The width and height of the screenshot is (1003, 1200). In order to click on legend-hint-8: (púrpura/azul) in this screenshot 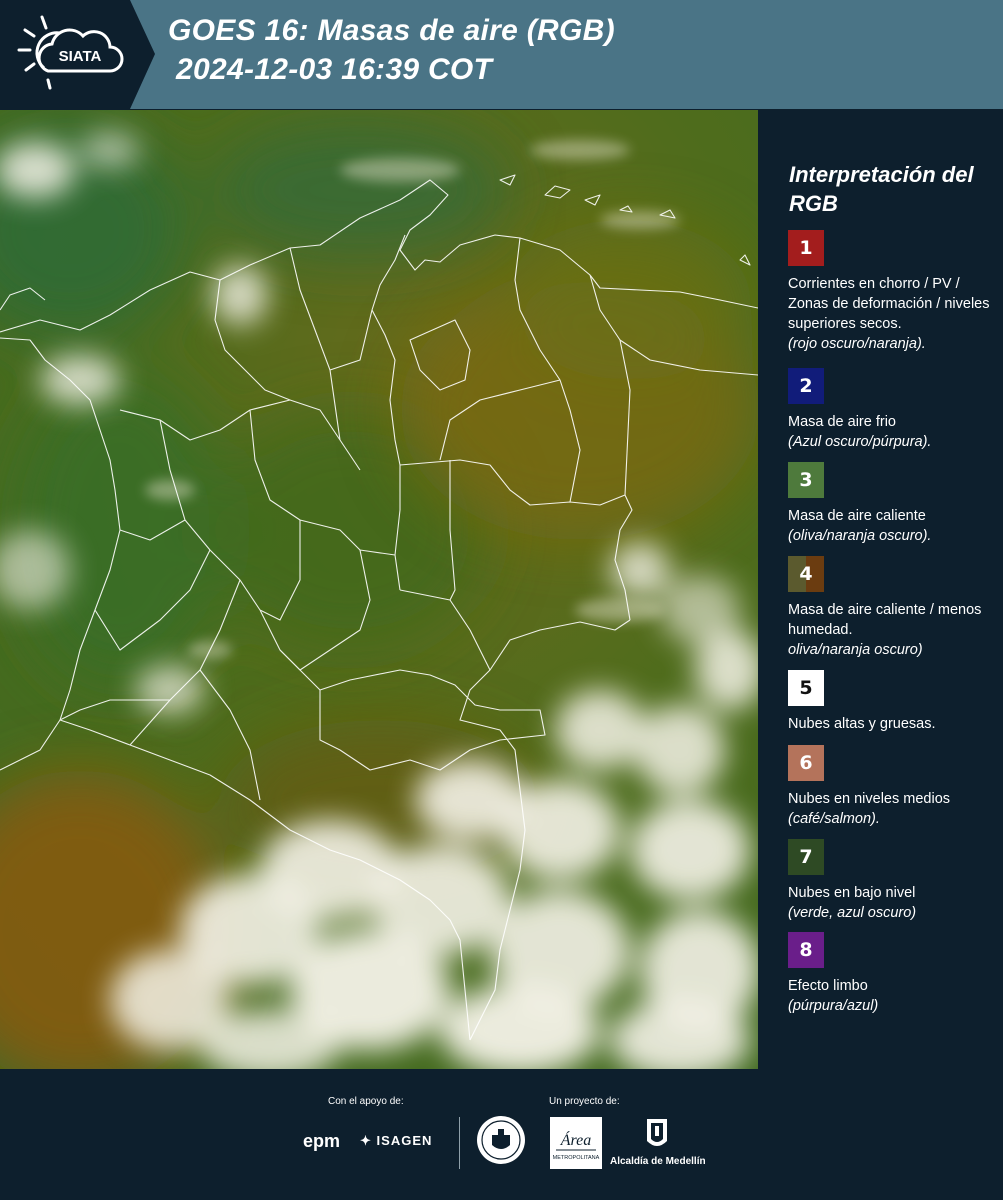, I will do `click(833, 1006)`.